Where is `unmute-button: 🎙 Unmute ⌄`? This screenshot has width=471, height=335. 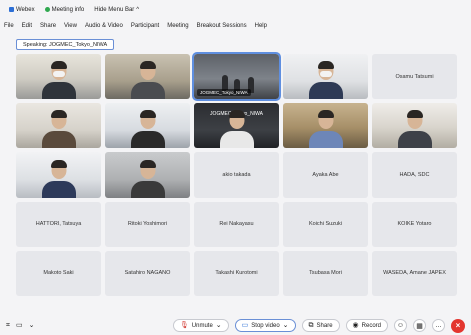
unmute-button: 🎙 Unmute ⌄ is located at coordinates (200, 325).